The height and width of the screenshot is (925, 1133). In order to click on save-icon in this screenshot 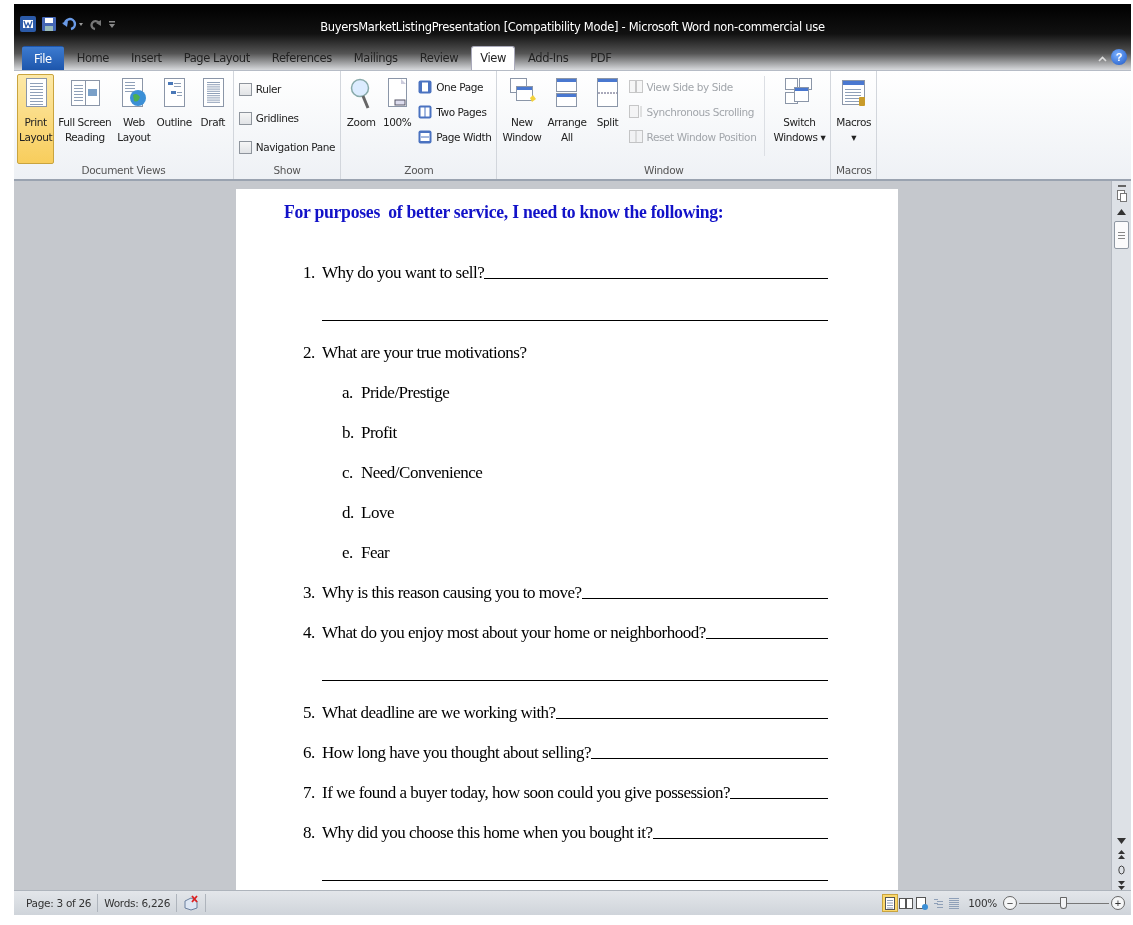, I will do `click(49, 24)`.